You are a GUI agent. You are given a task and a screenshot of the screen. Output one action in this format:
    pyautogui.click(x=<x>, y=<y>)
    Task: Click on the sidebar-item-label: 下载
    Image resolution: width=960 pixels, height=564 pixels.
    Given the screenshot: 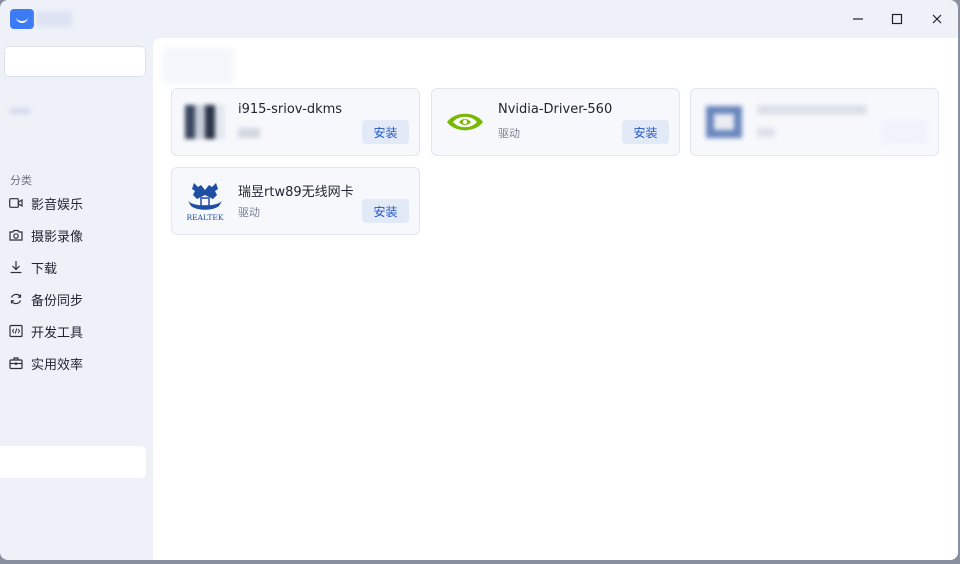 What is the action you would take?
    pyautogui.click(x=44, y=269)
    